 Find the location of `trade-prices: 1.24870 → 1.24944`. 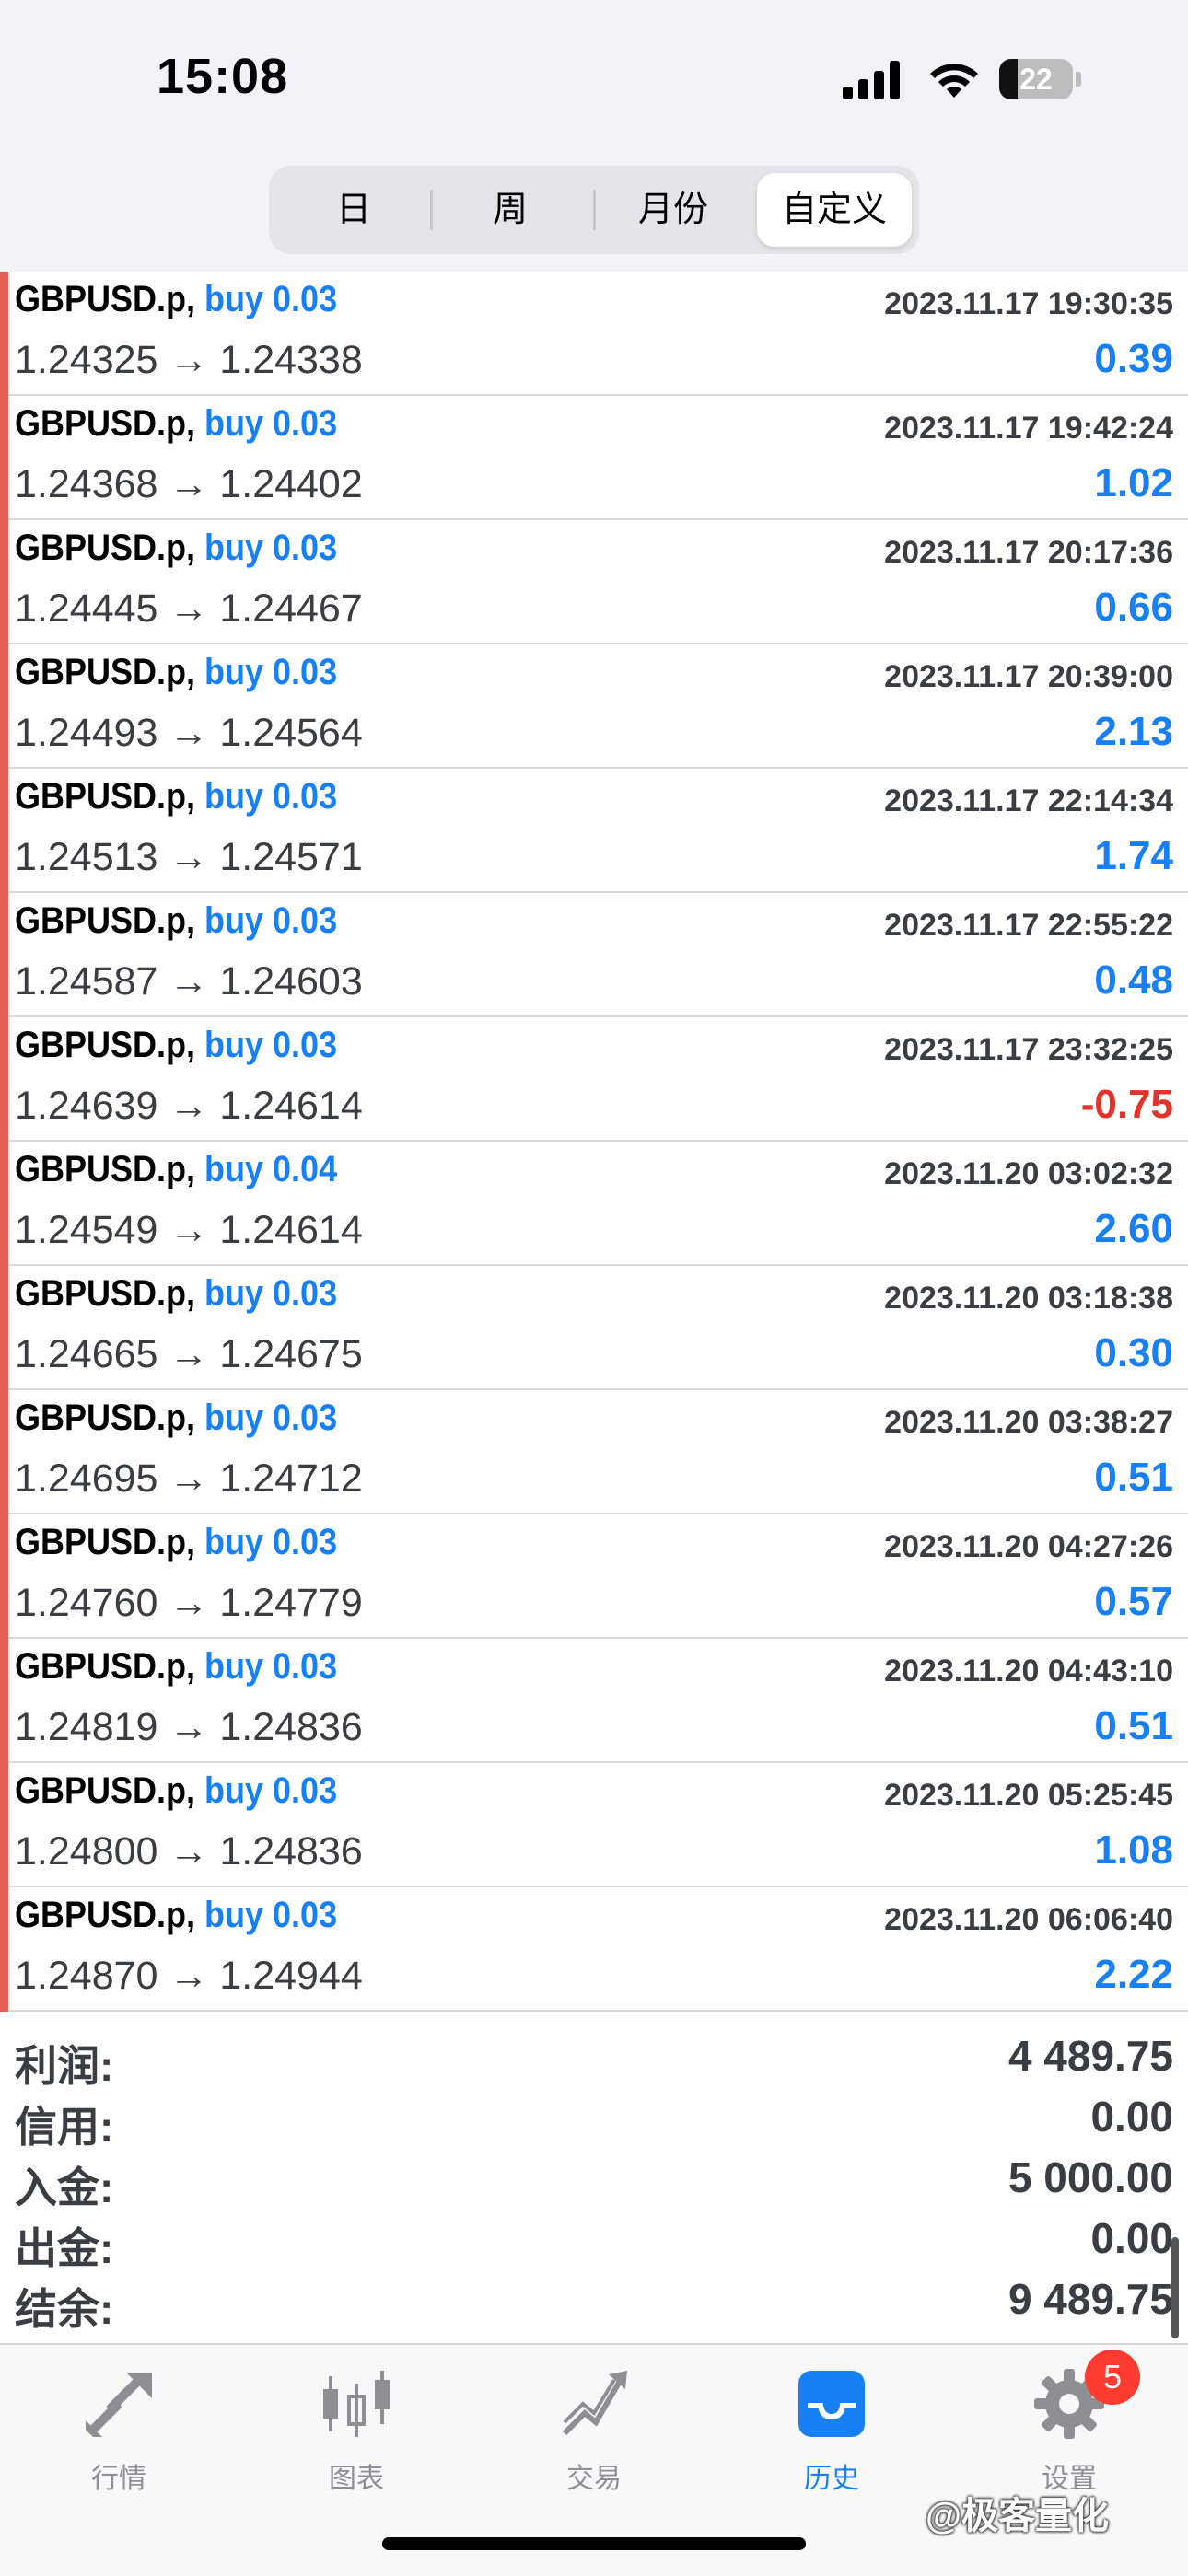

trade-prices: 1.24870 → 1.24944 is located at coordinates (189, 1976).